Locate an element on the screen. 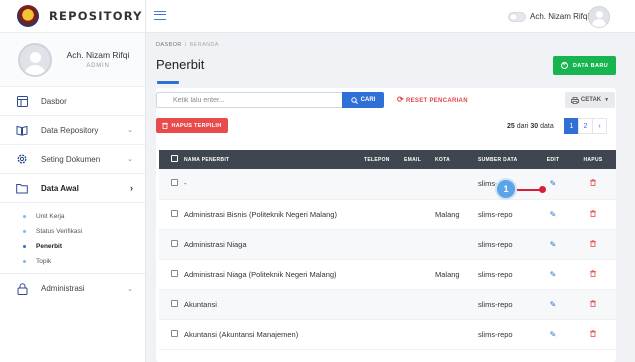 This screenshot has width=635, height=362. page-1-button: 1 is located at coordinates (571, 126).